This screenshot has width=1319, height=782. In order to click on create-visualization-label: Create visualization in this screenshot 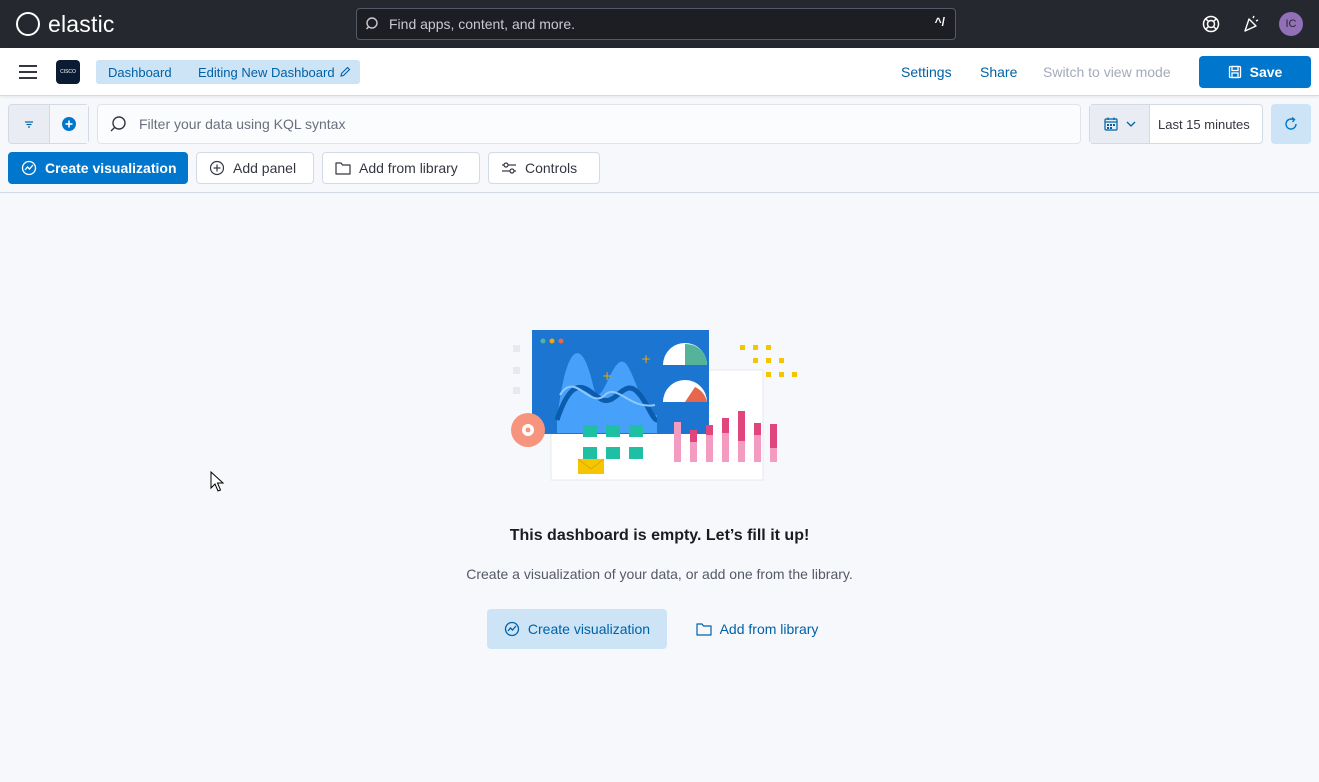, I will do `click(111, 168)`.